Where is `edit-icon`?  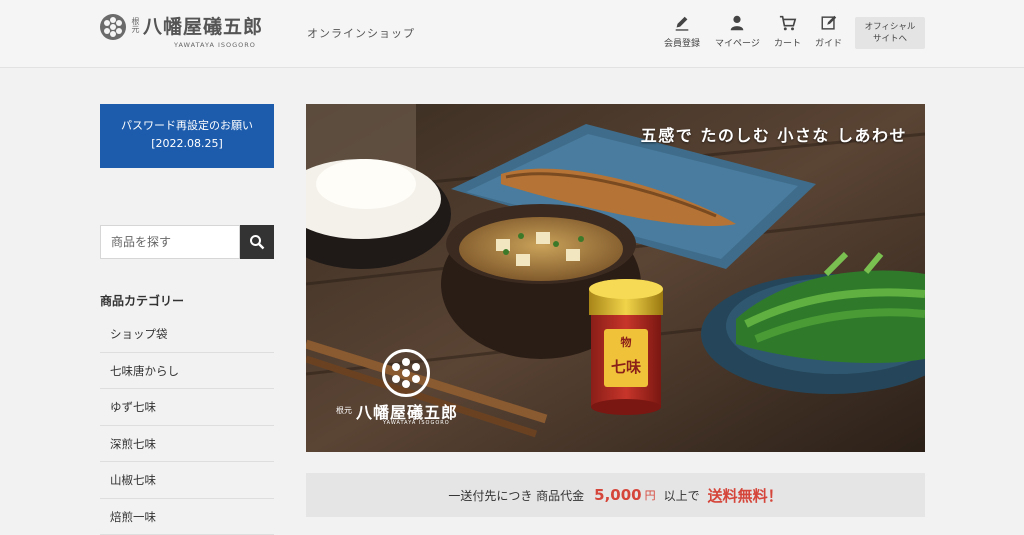
edit-icon is located at coordinates (829, 23).